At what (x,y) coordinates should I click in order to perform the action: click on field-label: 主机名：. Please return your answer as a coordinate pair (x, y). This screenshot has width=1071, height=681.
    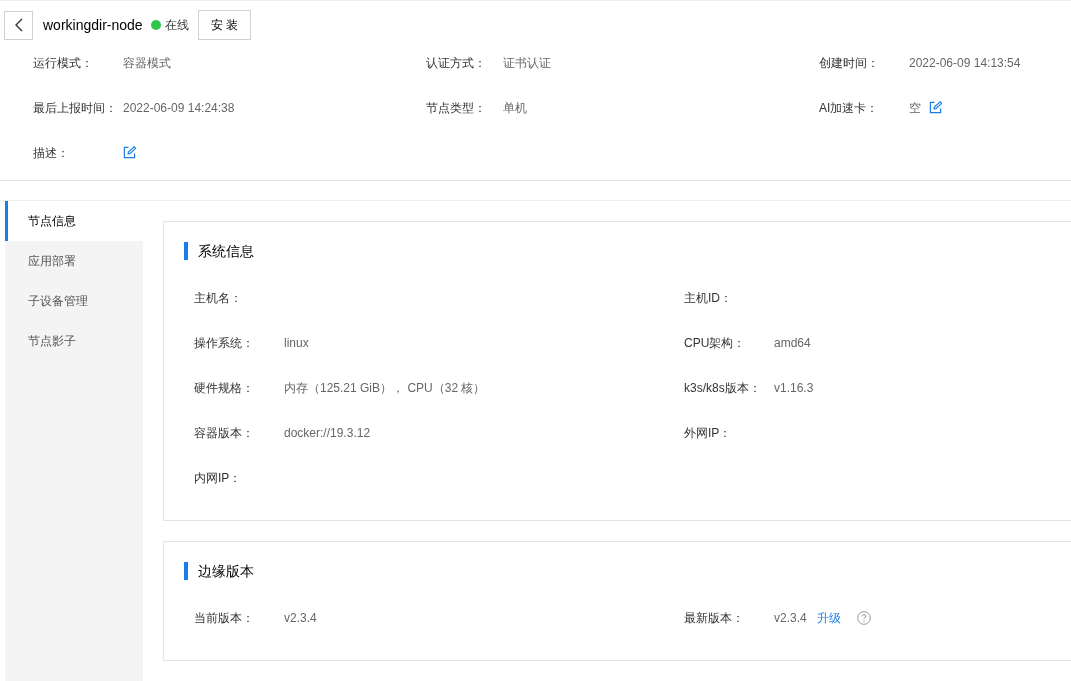
    Looking at the image, I should click on (218, 298).